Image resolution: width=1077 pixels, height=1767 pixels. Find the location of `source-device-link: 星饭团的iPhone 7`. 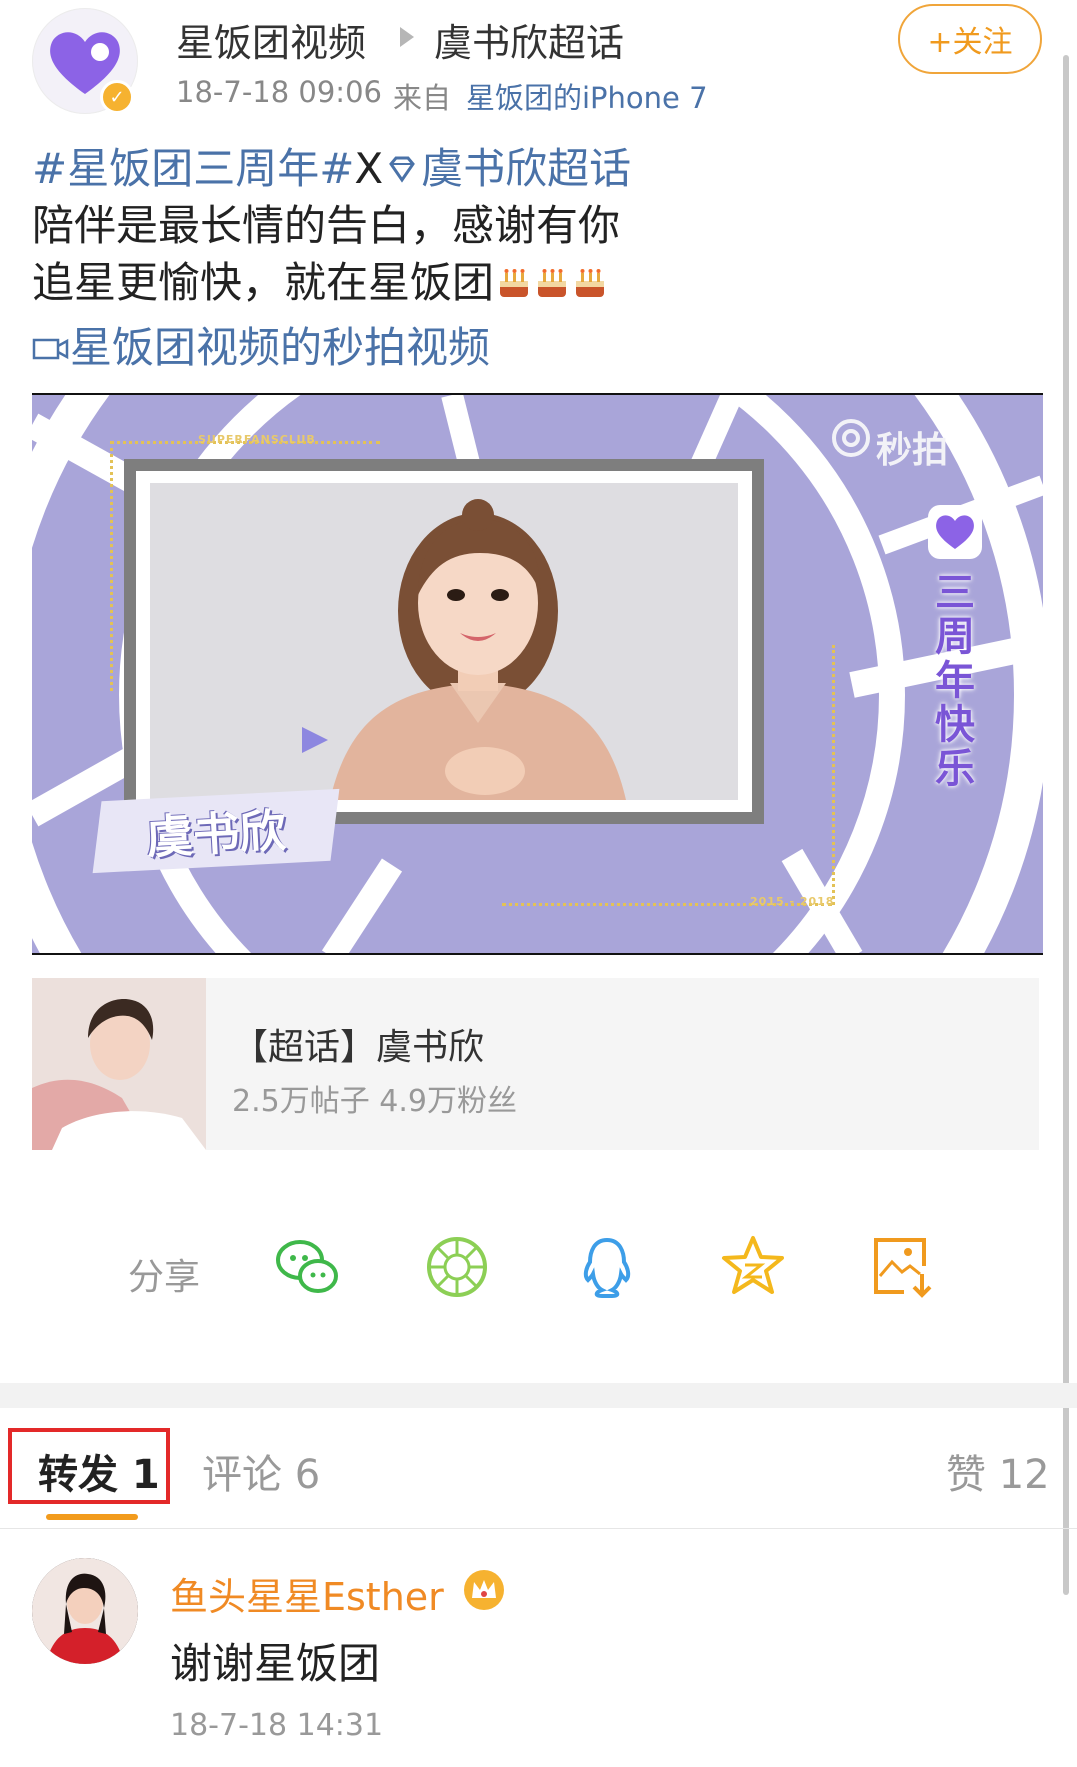

source-device-link: 星饭团的iPhone 7 is located at coordinates (587, 96).